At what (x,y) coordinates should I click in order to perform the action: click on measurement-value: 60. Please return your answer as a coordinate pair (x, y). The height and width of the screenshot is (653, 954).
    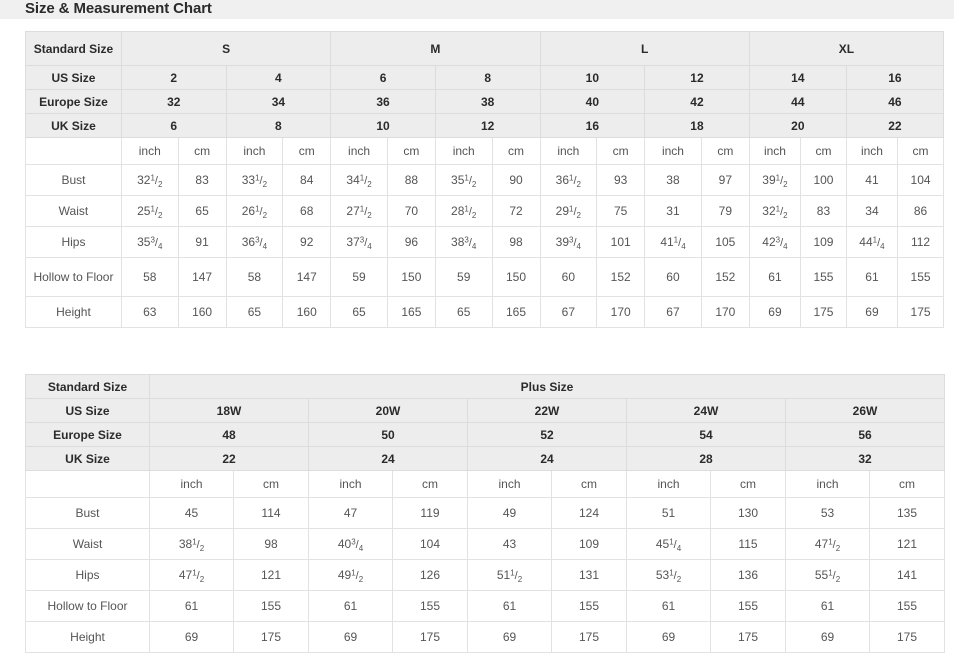
    Looking at the image, I should click on (568, 277).